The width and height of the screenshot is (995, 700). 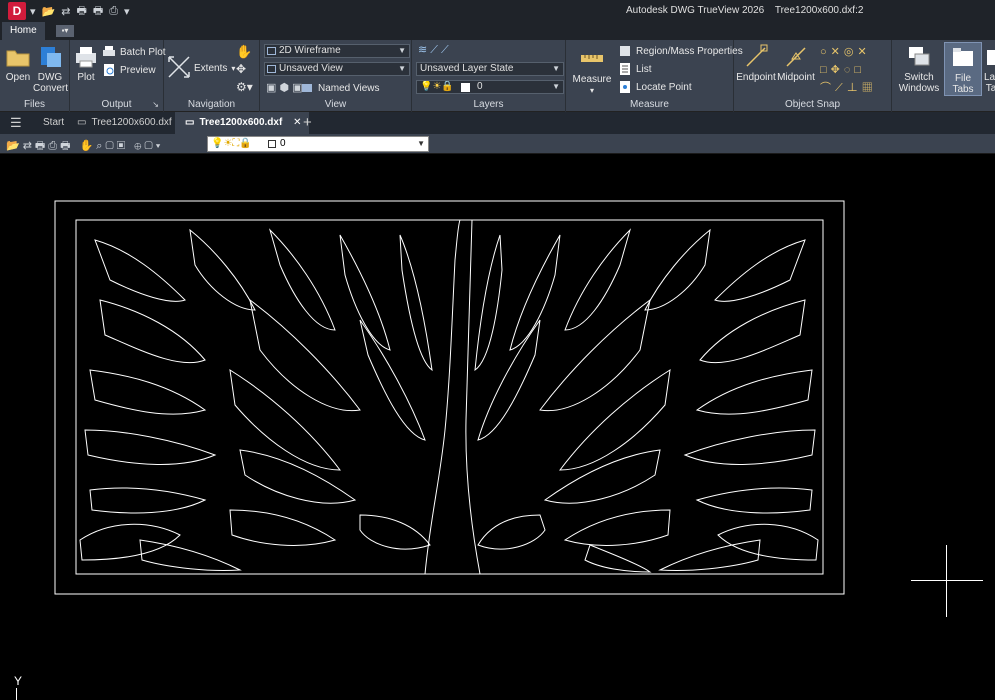 I want to click on midpoint-label: Midpoint, so click(x=796, y=77).